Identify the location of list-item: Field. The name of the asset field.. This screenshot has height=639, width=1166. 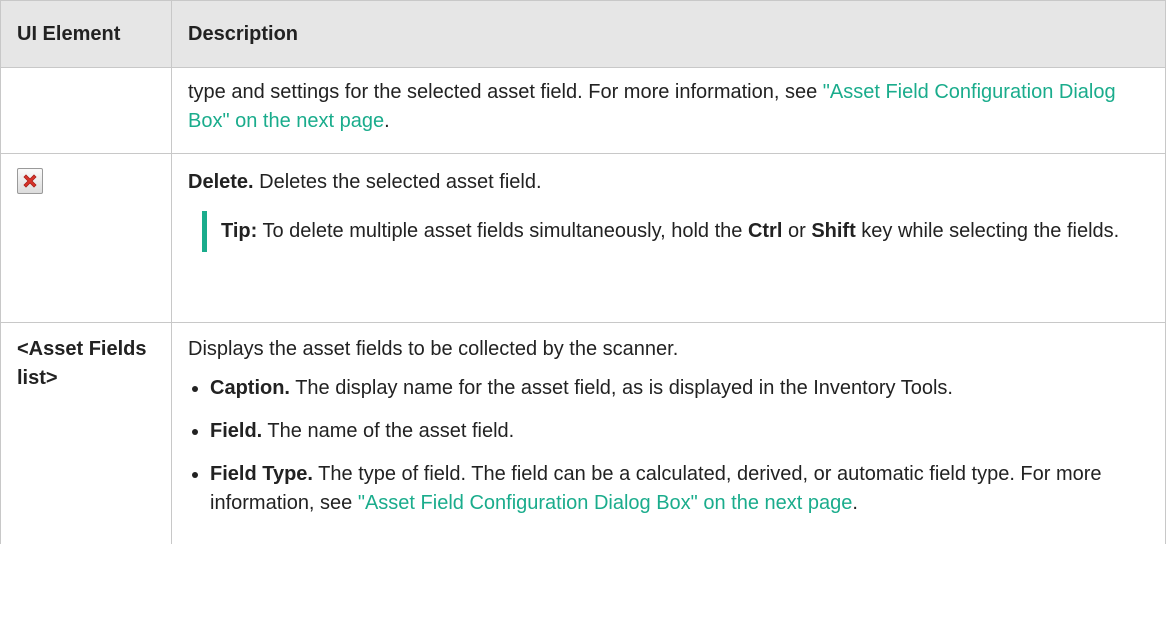
(668, 431).